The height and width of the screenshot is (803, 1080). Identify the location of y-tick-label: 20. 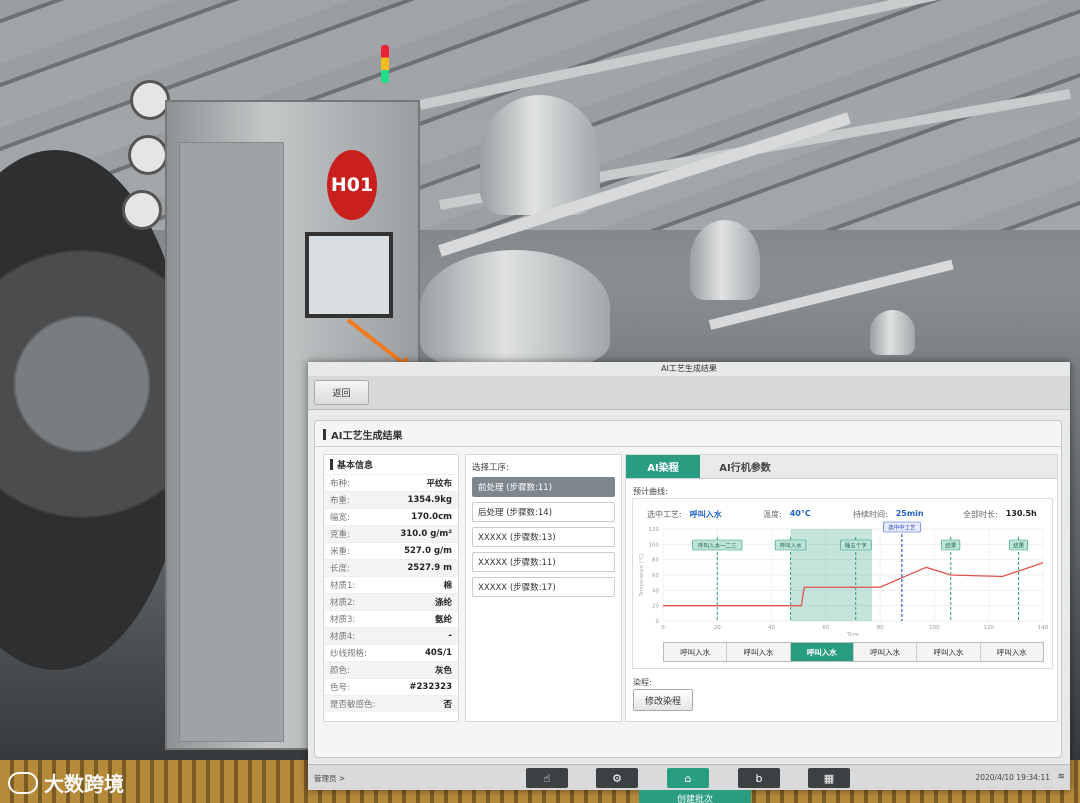
(655, 607).